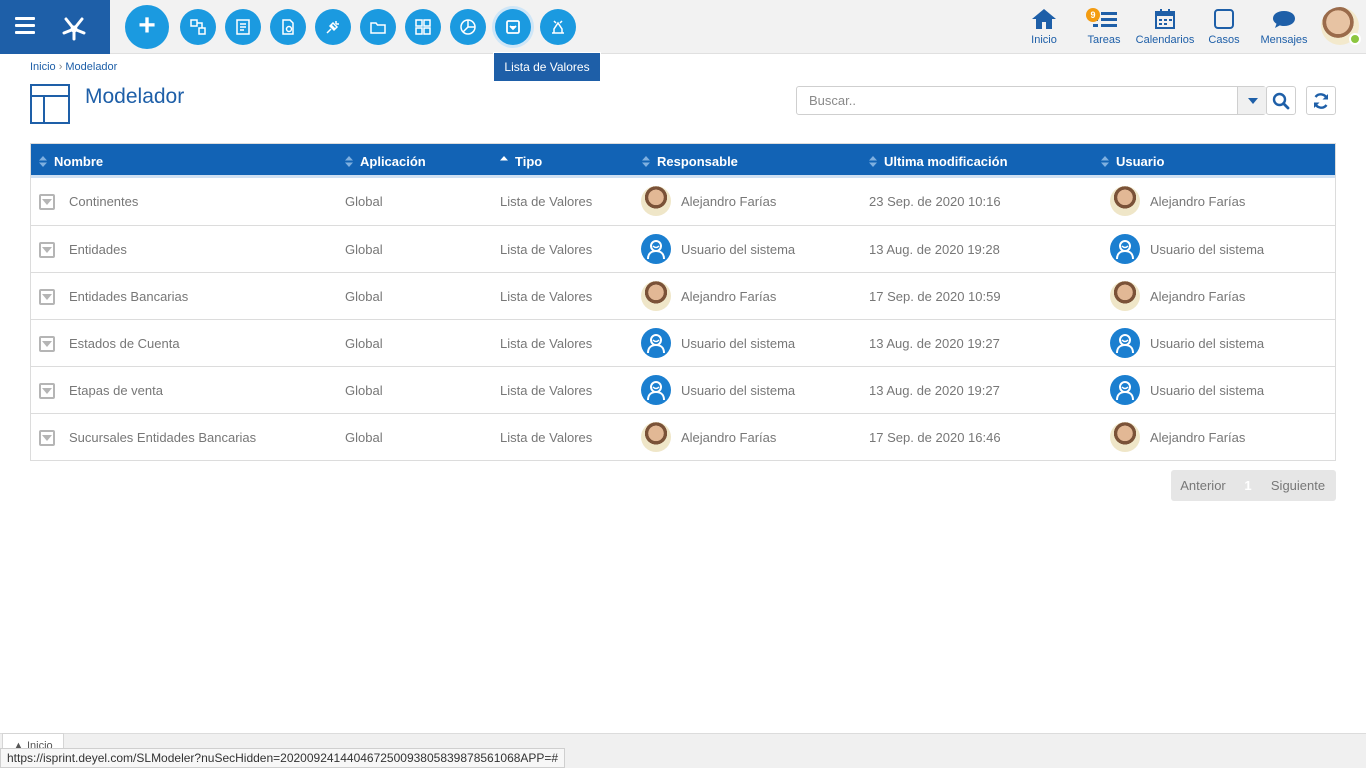  Describe the element at coordinates (1017, 100) in the screenshot. I see `search-input` at that location.